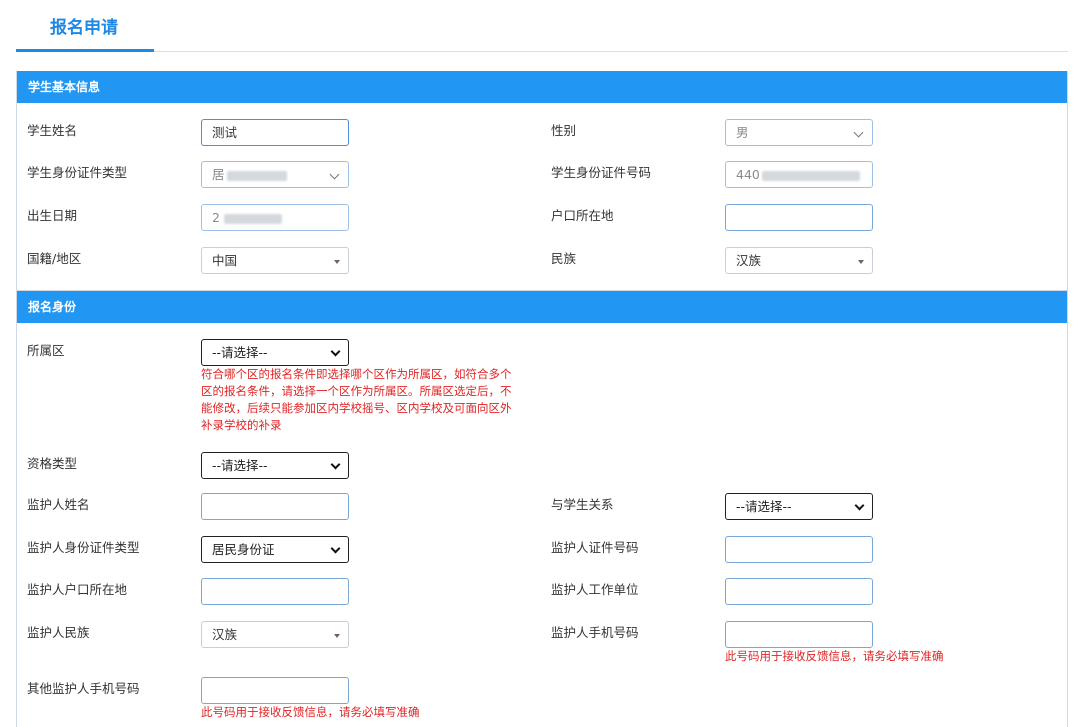  Describe the element at coordinates (595, 632) in the screenshot. I see `guardian-phone-label: 监护人手机号码` at that location.